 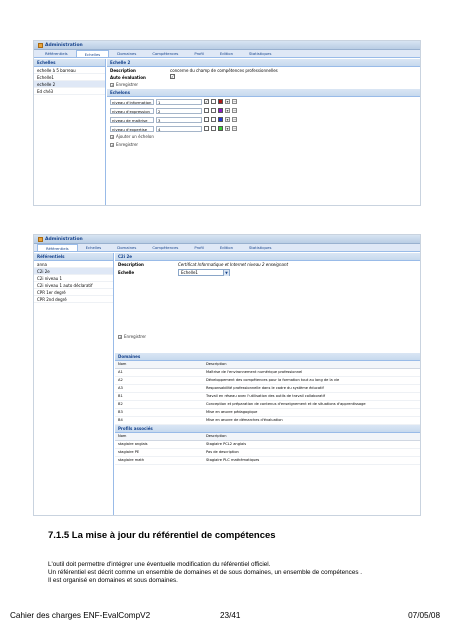 What do you see at coordinates (267, 257) in the screenshot?
I see `referential-detail-header: C2i 2e` at bounding box center [267, 257].